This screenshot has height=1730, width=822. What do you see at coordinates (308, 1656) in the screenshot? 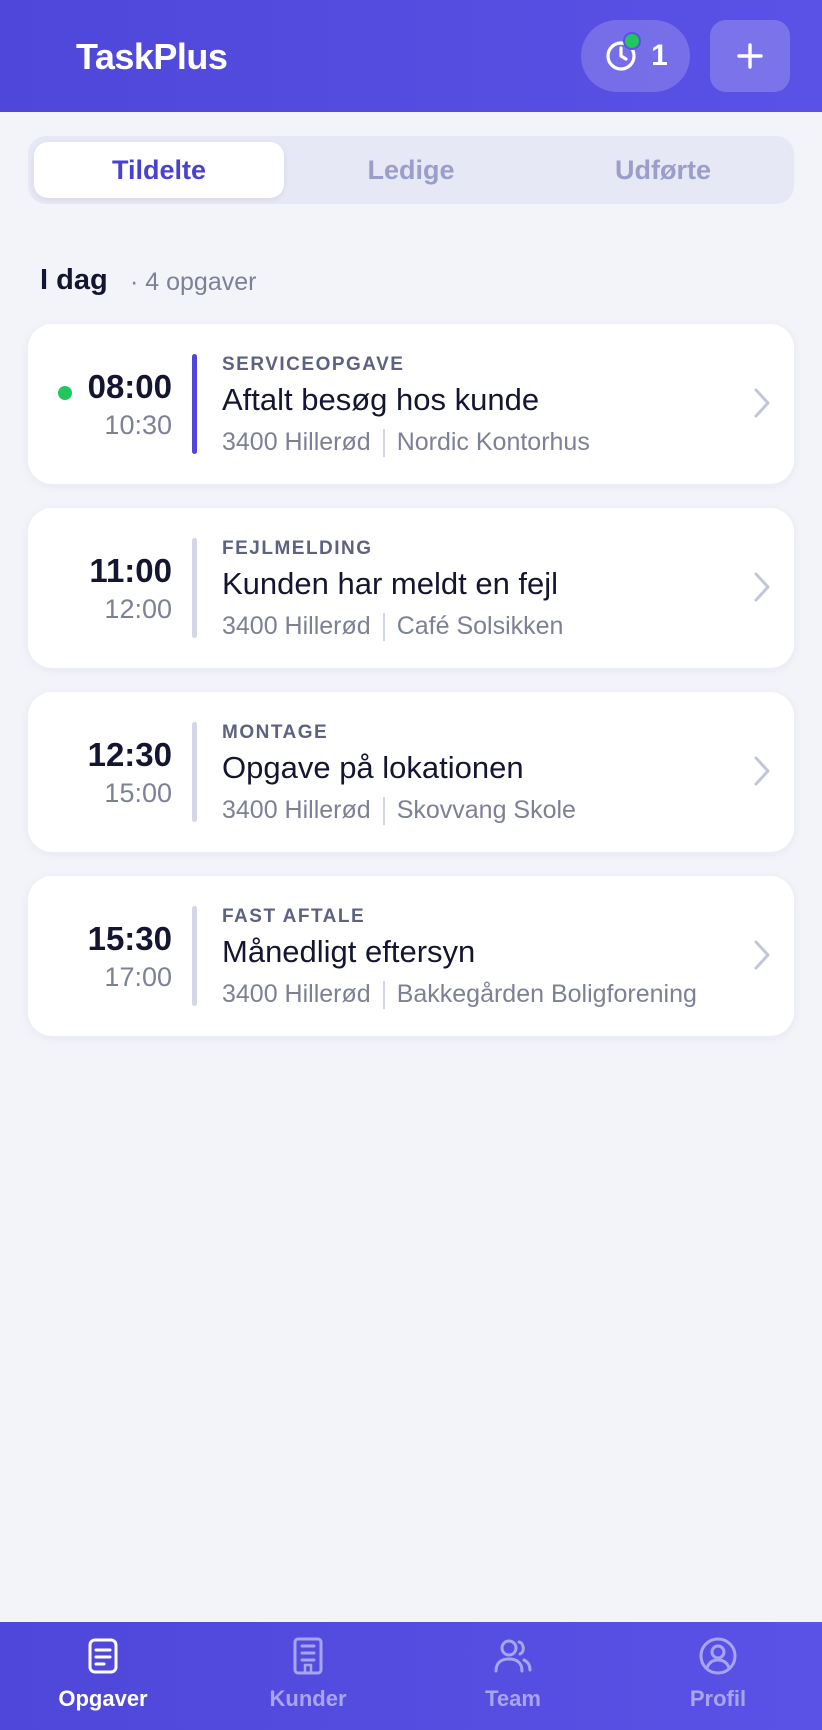
I see `building-icon` at bounding box center [308, 1656].